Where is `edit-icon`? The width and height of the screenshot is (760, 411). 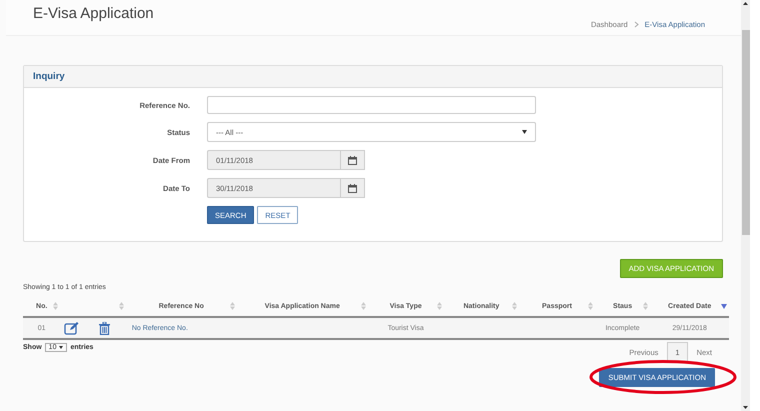
edit-icon is located at coordinates (72, 328).